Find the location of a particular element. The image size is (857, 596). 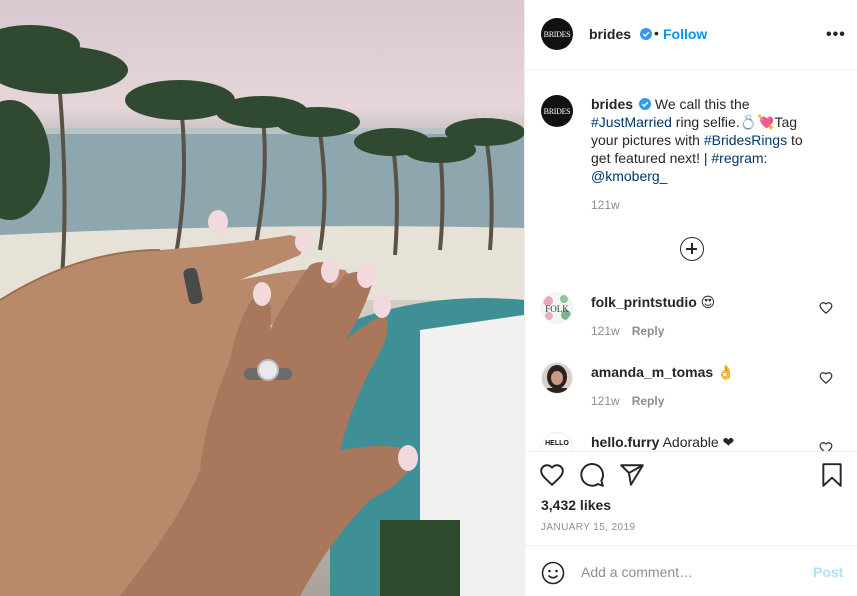

comment-input is located at coordinates (691, 572).